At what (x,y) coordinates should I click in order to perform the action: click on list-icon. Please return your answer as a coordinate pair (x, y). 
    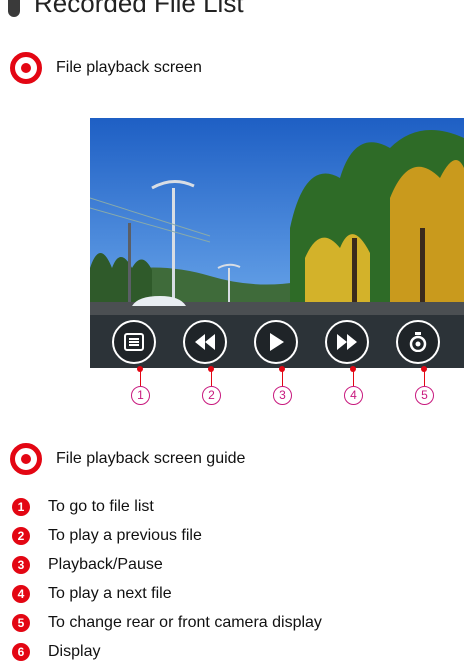
    Looking at the image, I should click on (134, 342).